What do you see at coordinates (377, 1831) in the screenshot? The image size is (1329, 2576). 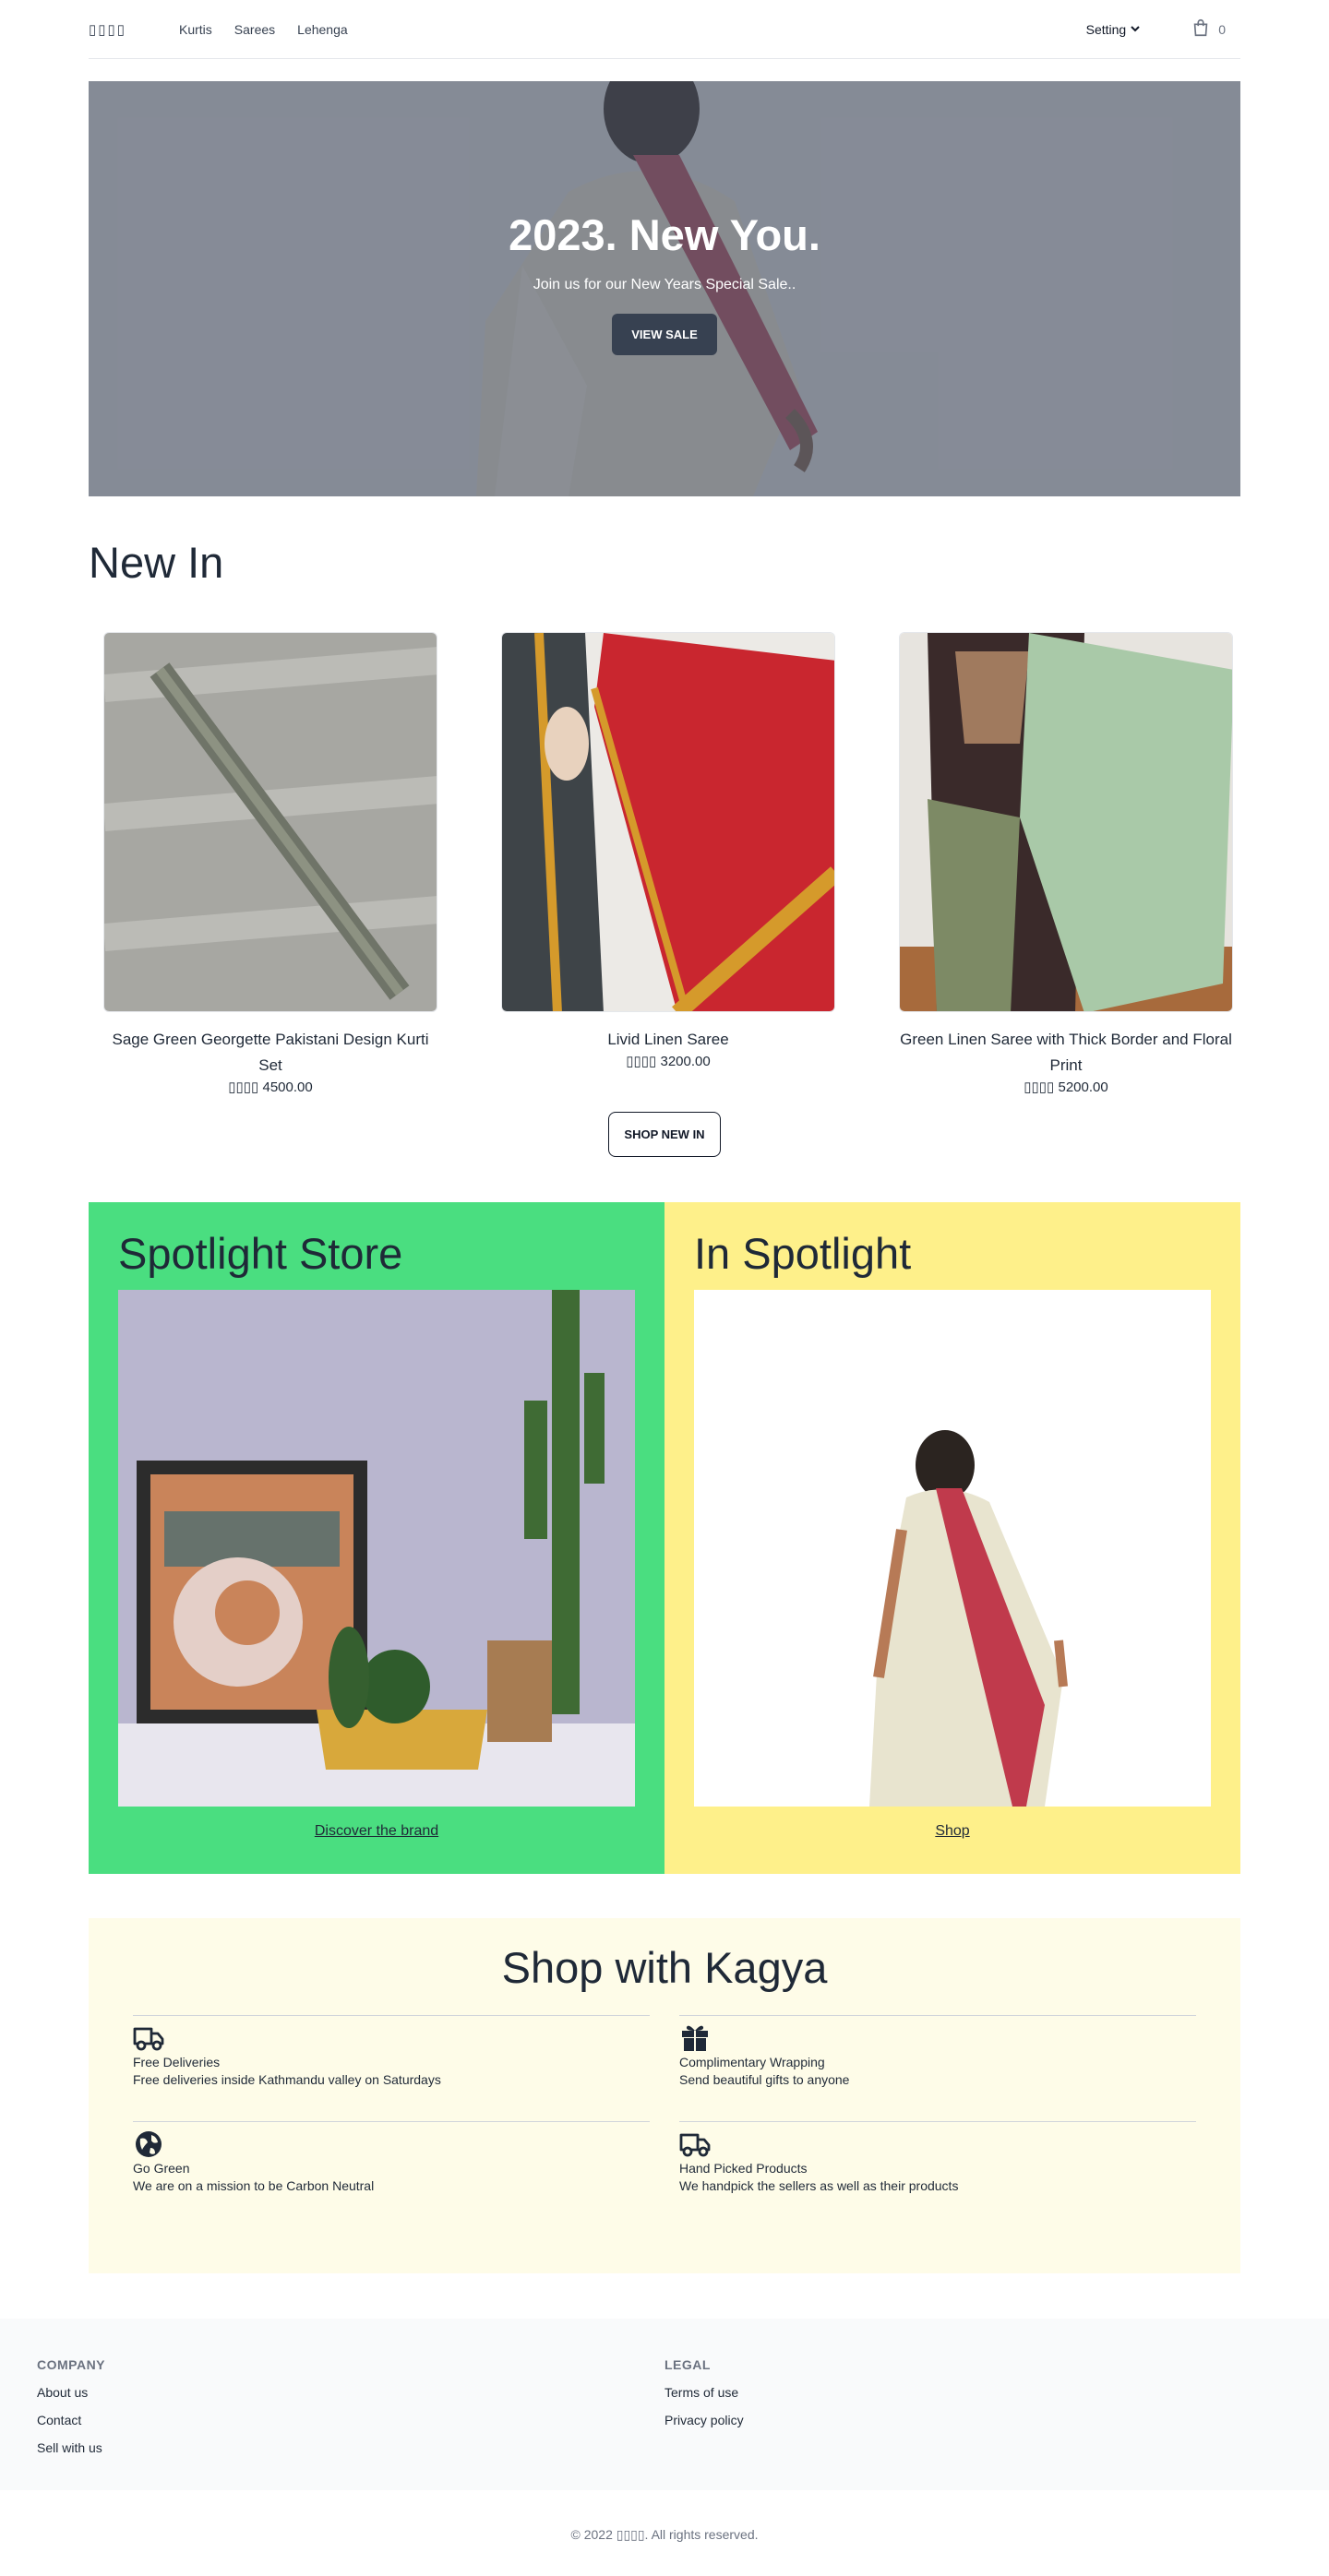 I see `discover-brand-link: Discover the brand` at bounding box center [377, 1831].